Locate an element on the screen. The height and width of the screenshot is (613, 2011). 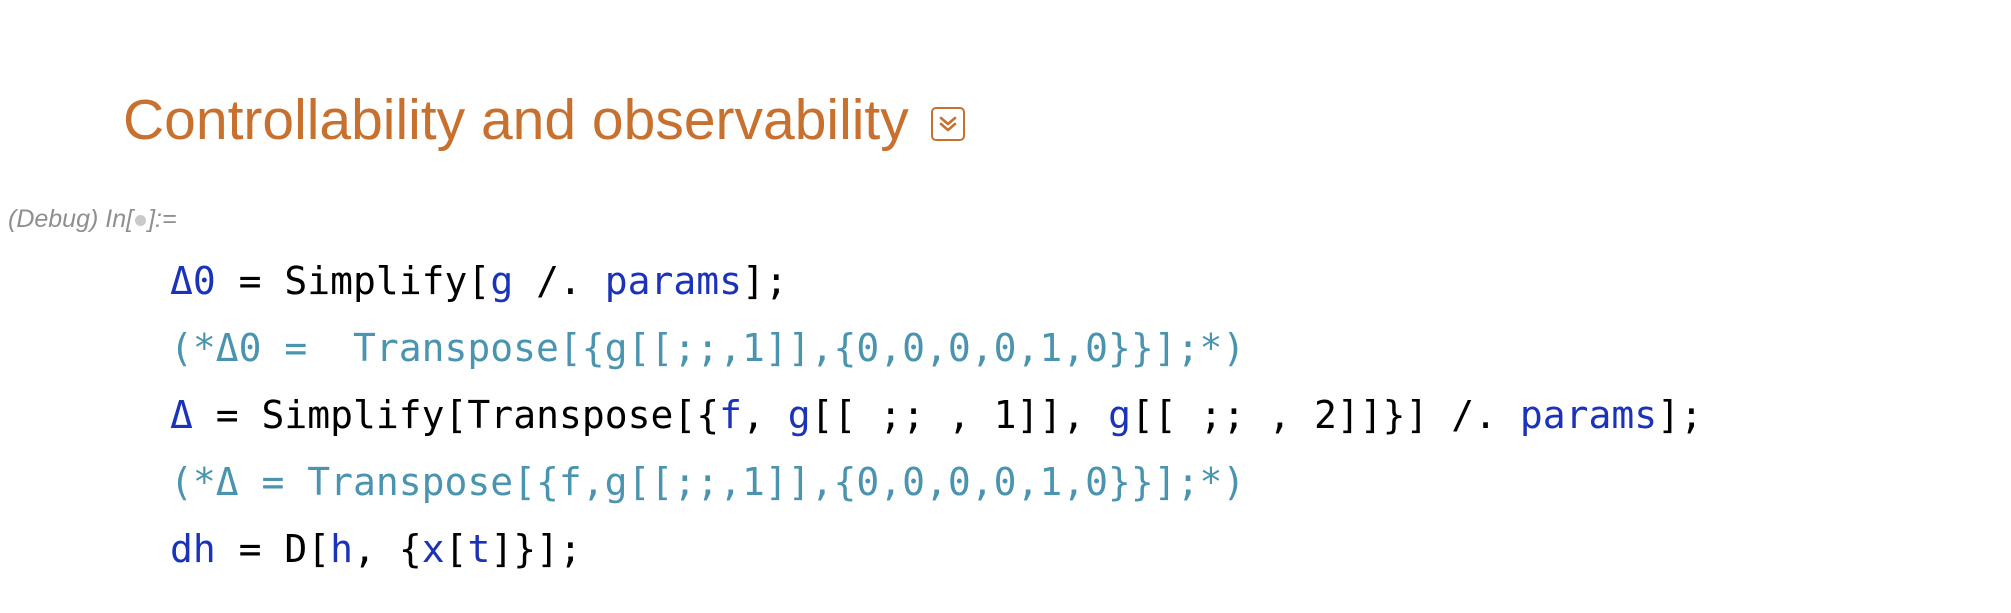
code-token: /. is located at coordinates (559, 281).